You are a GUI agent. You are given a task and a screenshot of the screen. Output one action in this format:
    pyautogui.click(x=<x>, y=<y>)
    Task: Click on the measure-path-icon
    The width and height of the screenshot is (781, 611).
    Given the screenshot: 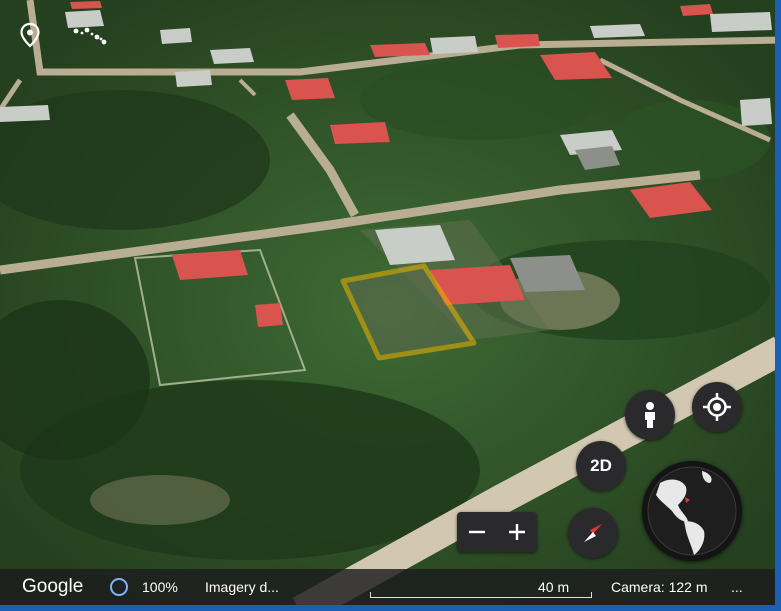 What is the action you would take?
    pyautogui.click(x=90, y=36)
    